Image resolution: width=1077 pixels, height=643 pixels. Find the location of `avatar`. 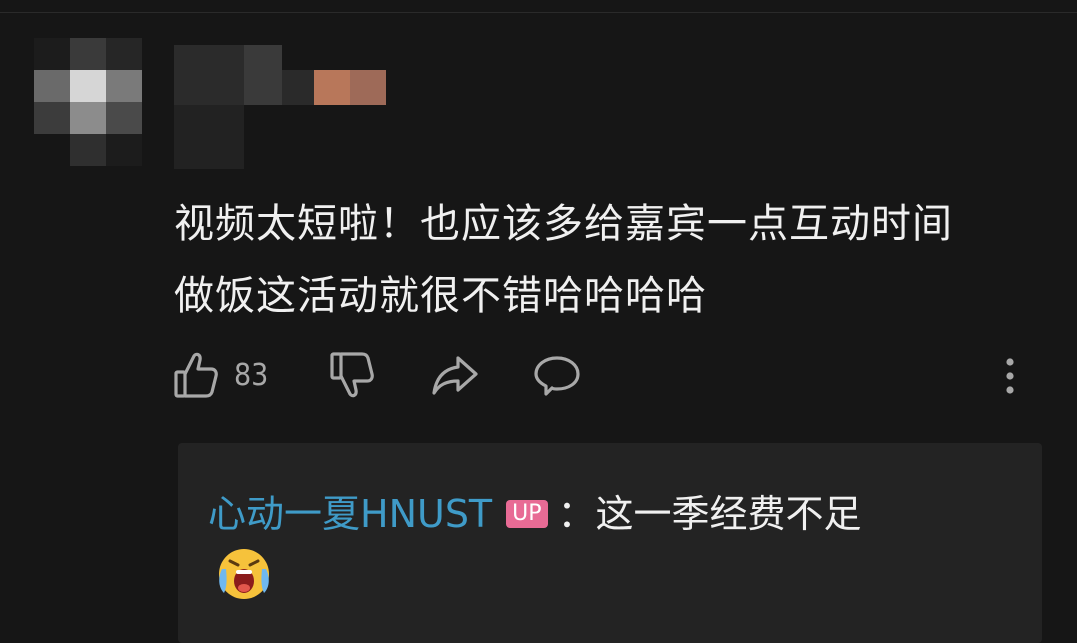

avatar is located at coordinates (88, 102).